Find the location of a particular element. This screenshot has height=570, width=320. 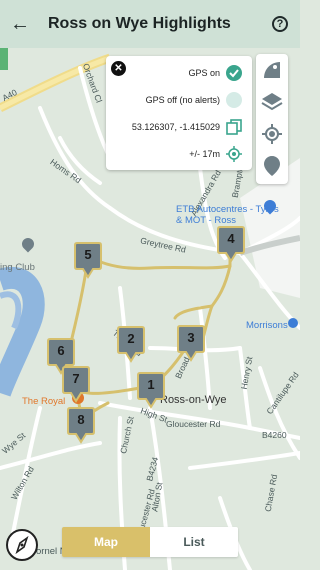

marker-number: 1 is located at coordinates (151, 384).